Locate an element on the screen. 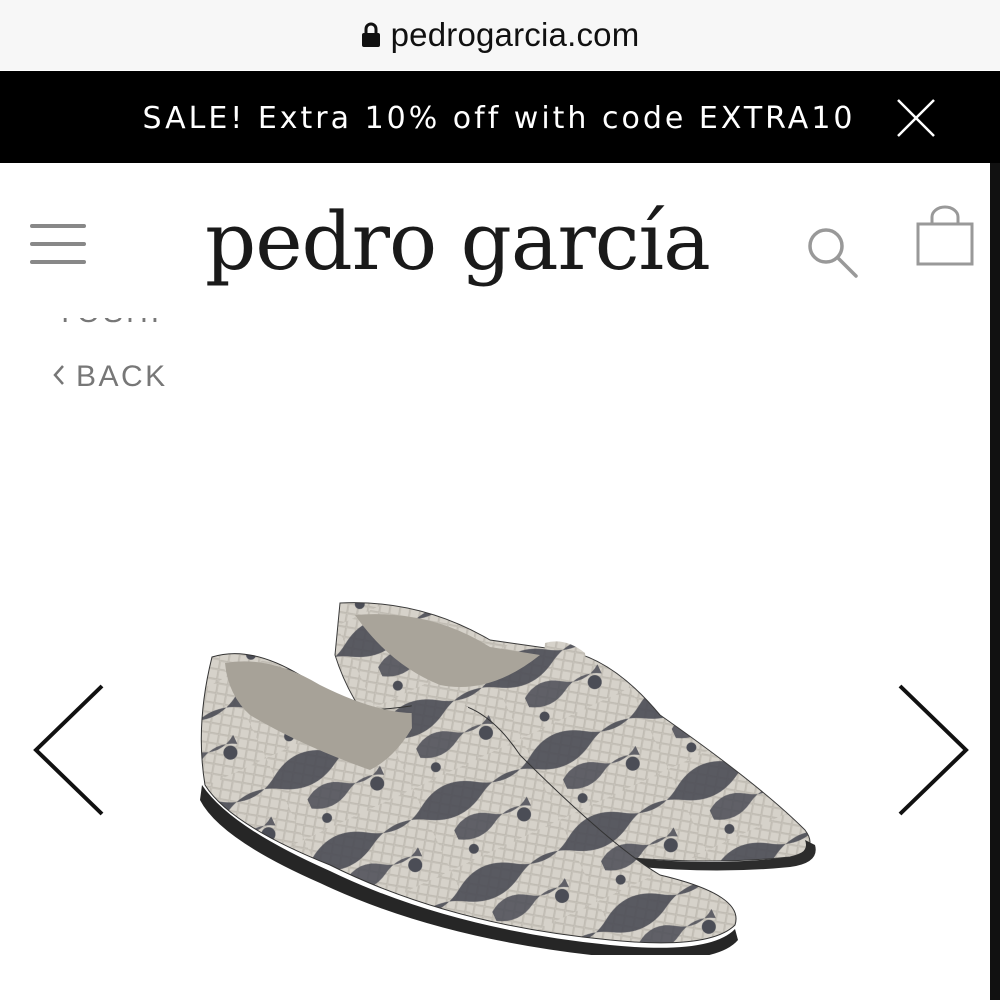 The image size is (1000, 1000). url-text: pedrogarcia.com is located at coordinates (515, 34).